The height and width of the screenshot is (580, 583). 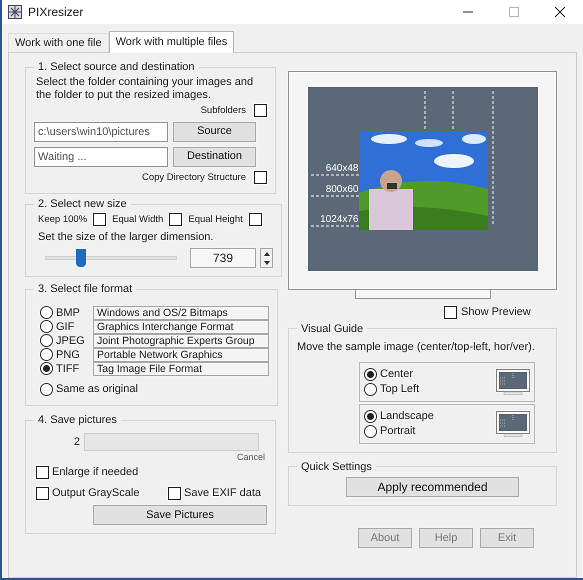 What do you see at coordinates (181, 313) in the screenshot?
I see `format-description: Windows and OS/2 Bitmaps` at bounding box center [181, 313].